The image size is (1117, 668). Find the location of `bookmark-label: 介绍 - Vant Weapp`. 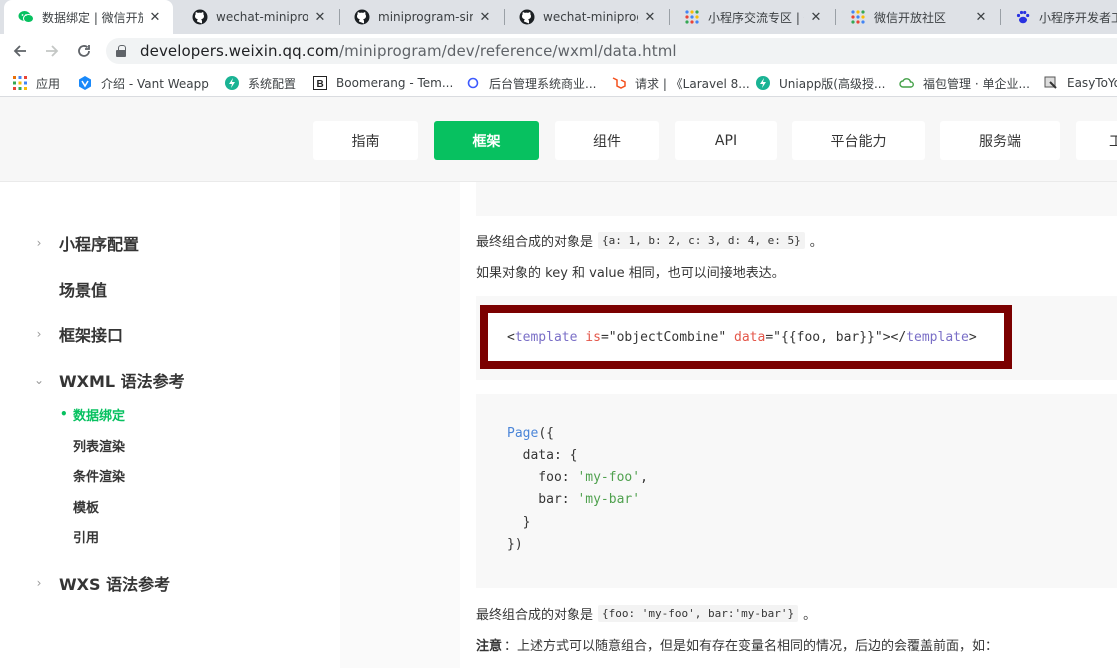

bookmark-label: 介绍 - Vant Weapp is located at coordinates (155, 83).